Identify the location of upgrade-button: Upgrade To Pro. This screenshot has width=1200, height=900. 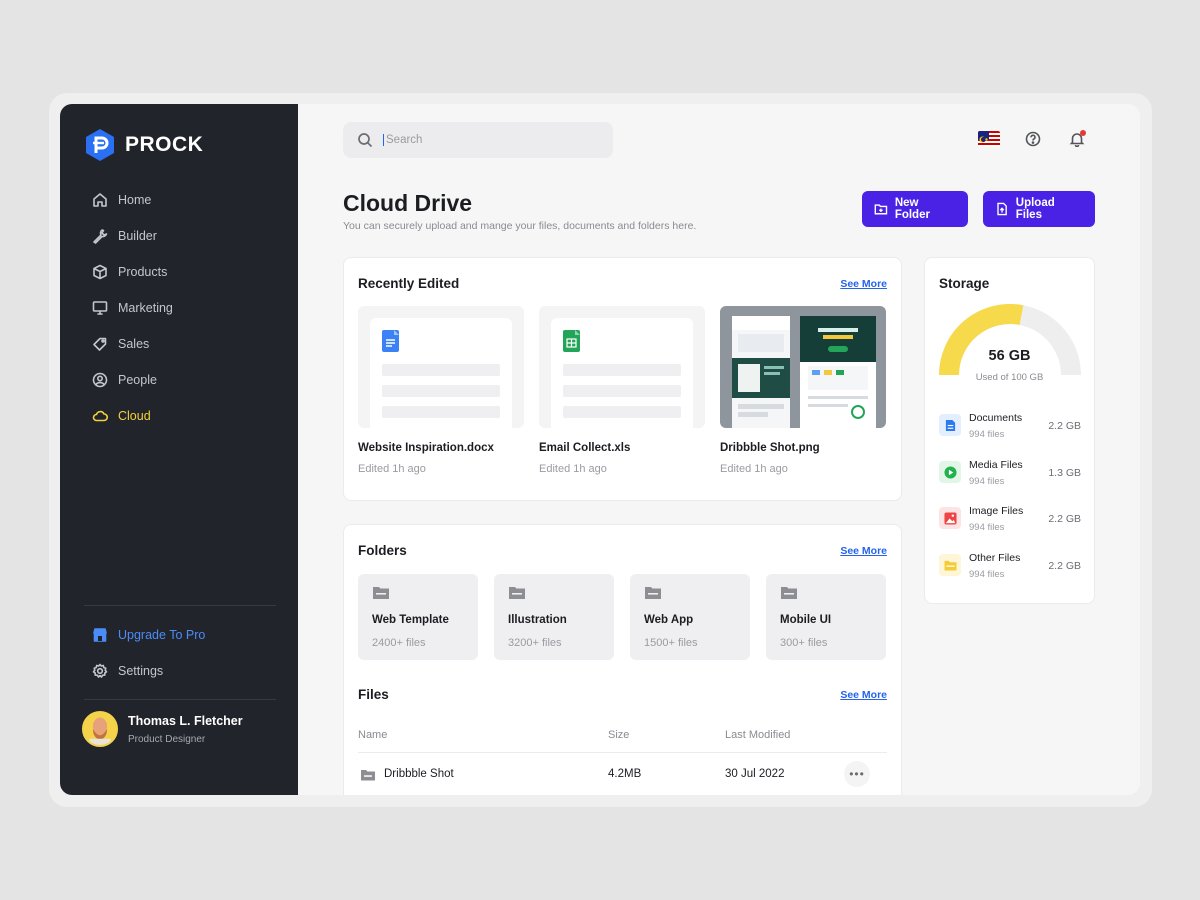
(180, 635).